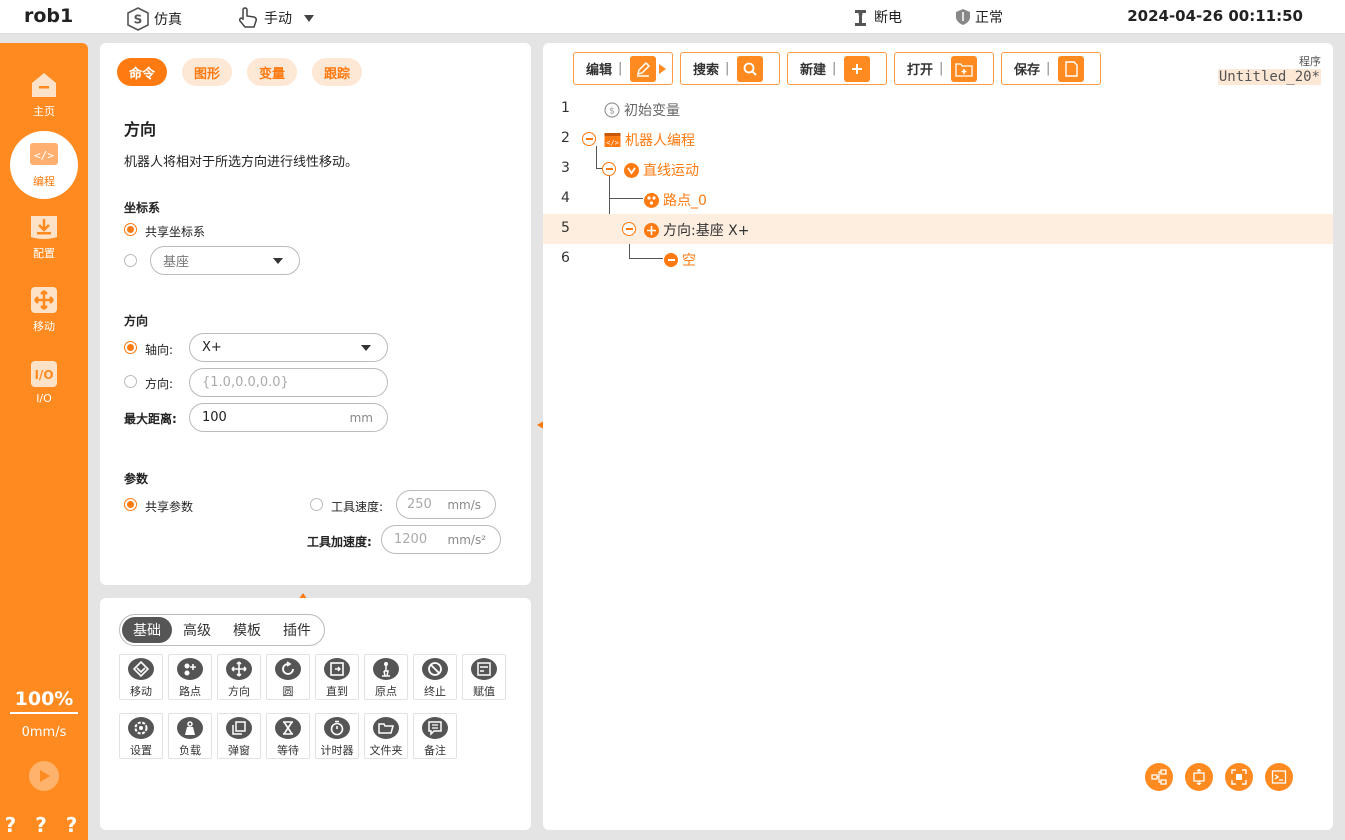 Image resolution: width=1345 pixels, height=840 pixels. What do you see at coordinates (44, 181) in the screenshot?
I see `sidebar-item-label: 编程` at bounding box center [44, 181].